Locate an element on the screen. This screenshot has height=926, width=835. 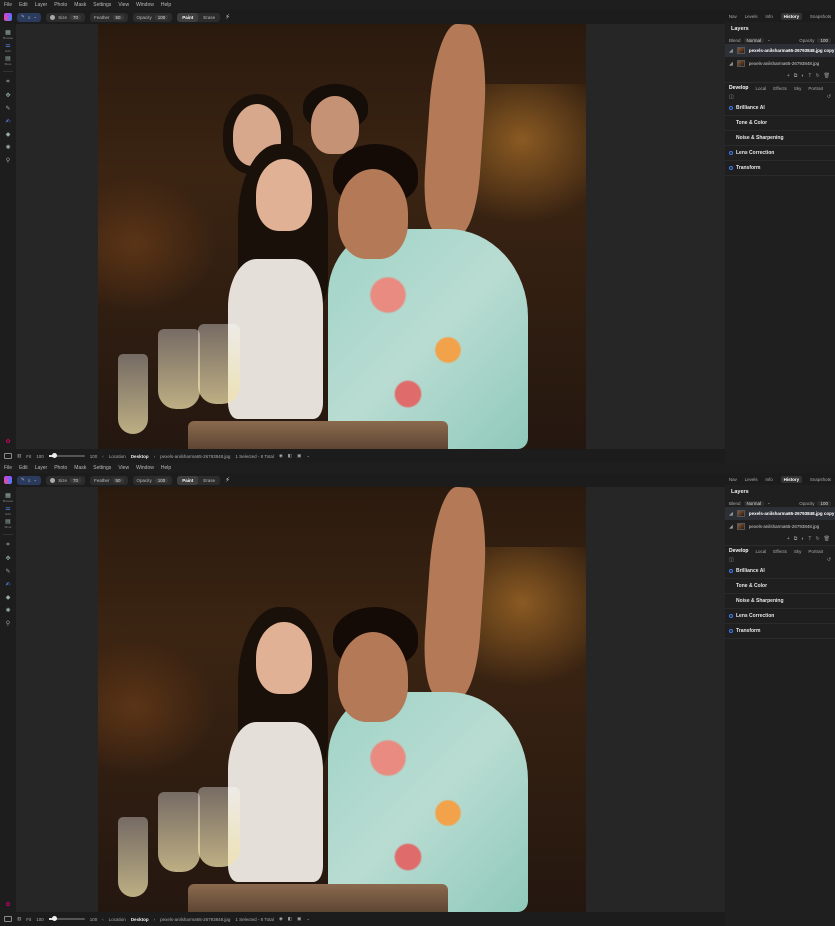
filmstrip-icon: ▥ is located at coordinates (19, 456).